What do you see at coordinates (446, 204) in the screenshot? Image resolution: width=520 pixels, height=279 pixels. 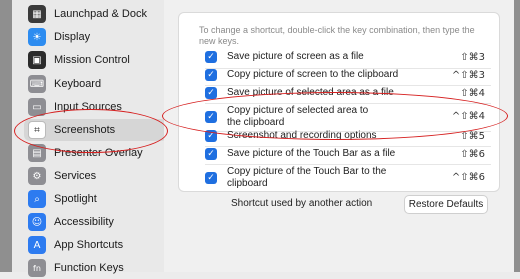 I see `restore-defaults-button: Restore Defaults` at bounding box center [446, 204].